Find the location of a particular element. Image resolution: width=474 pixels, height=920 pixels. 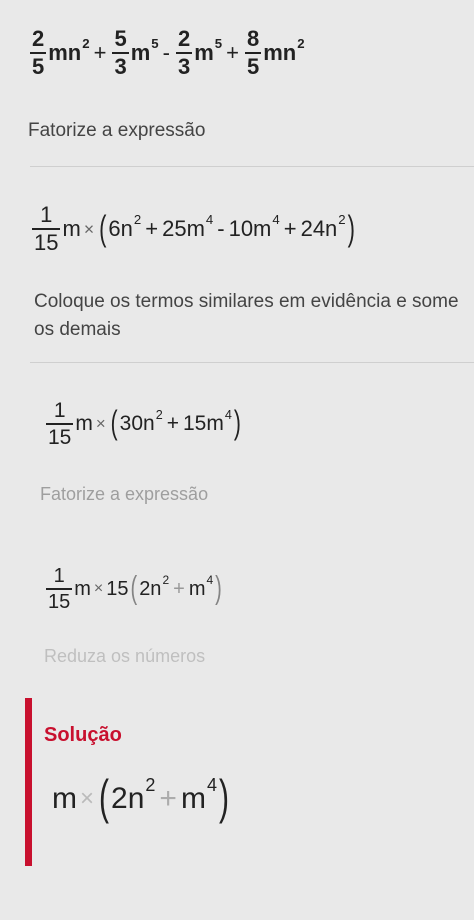

step-1-expression: 1 15 m × ( 6n 2 + 25m 4 - 10m 4 + 24n 2 ) is located at coordinates (193, 229).